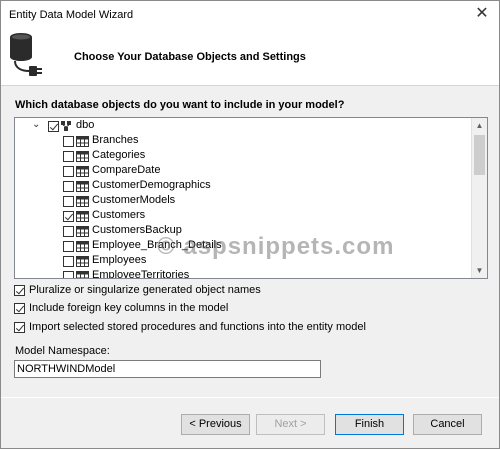 This screenshot has width=500, height=449. What do you see at coordinates (479, 270) in the screenshot?
I see `scroll-down-icon: ▼` at bounding box center [479, 270].